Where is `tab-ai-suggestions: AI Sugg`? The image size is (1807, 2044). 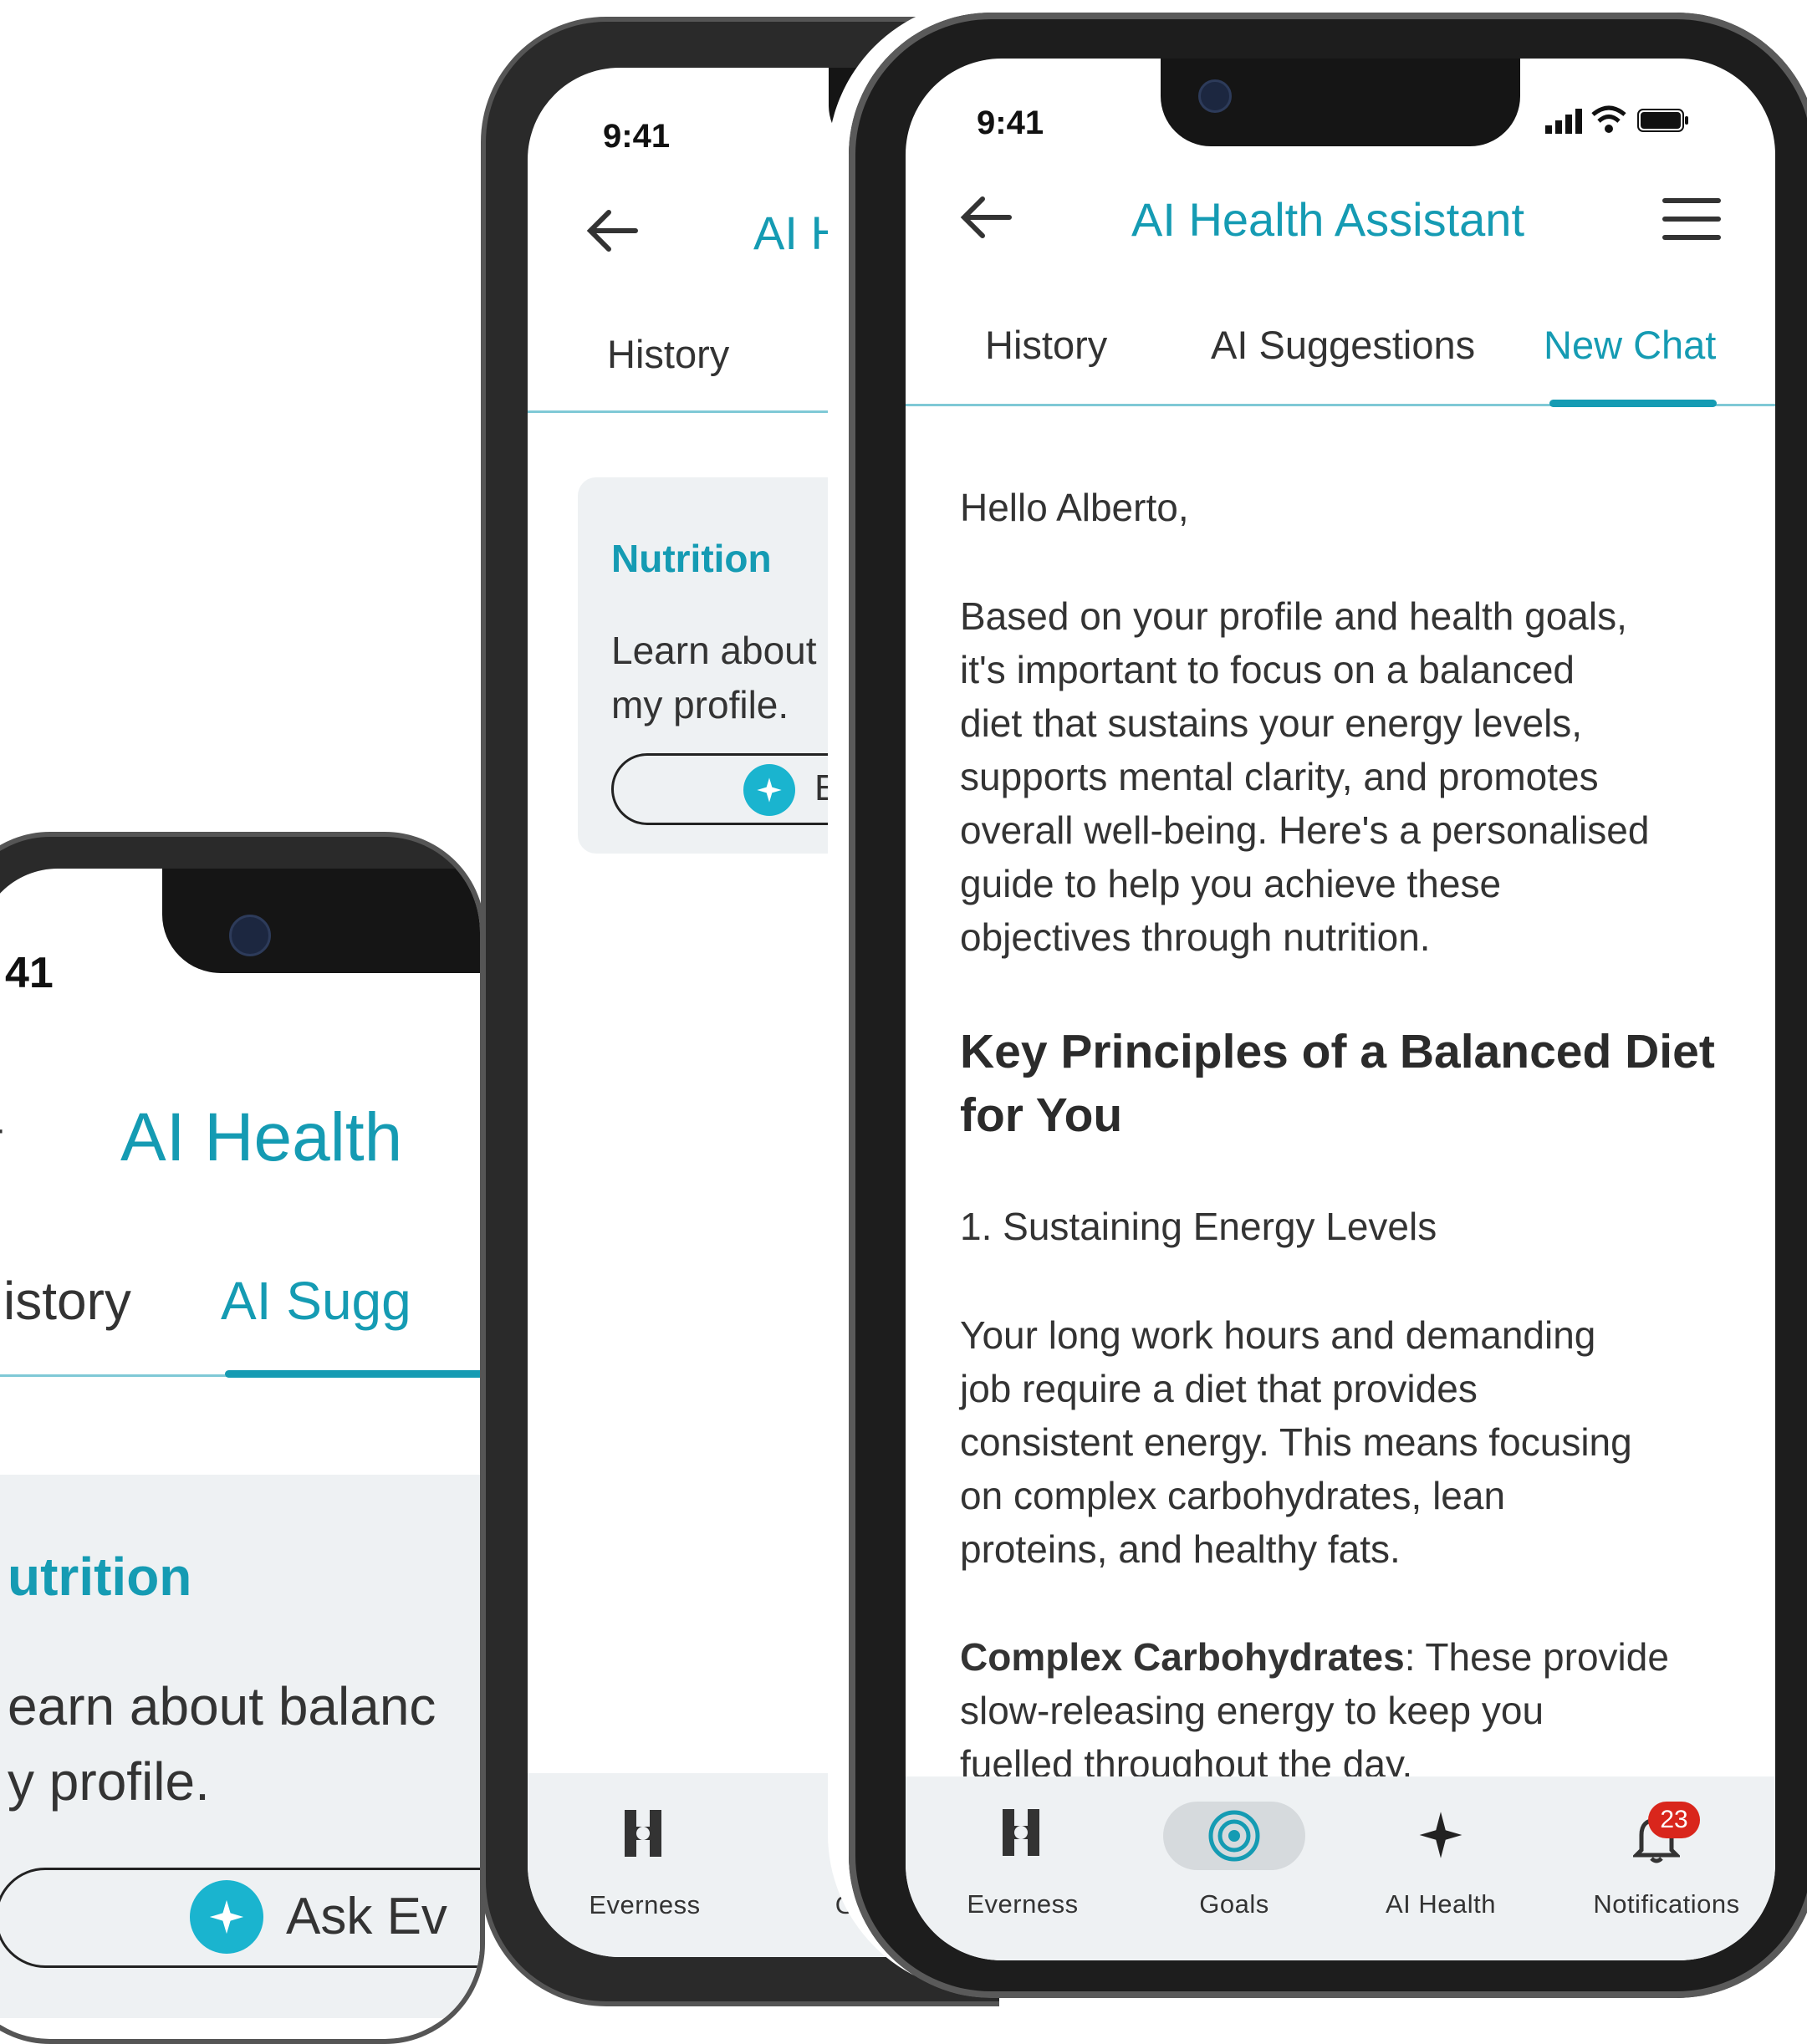
tab-ai-suggestions: AI Sugg is located at coordinates (316, 1301).